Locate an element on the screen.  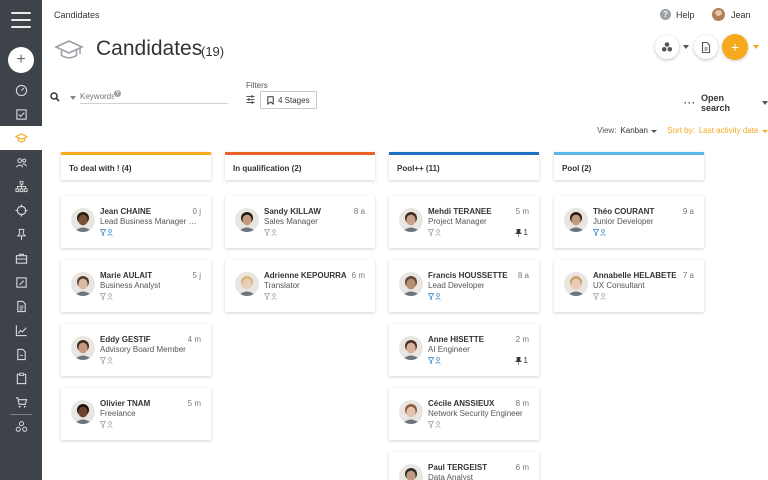
sidebar-item-reports is located at coordinates (21, 330).